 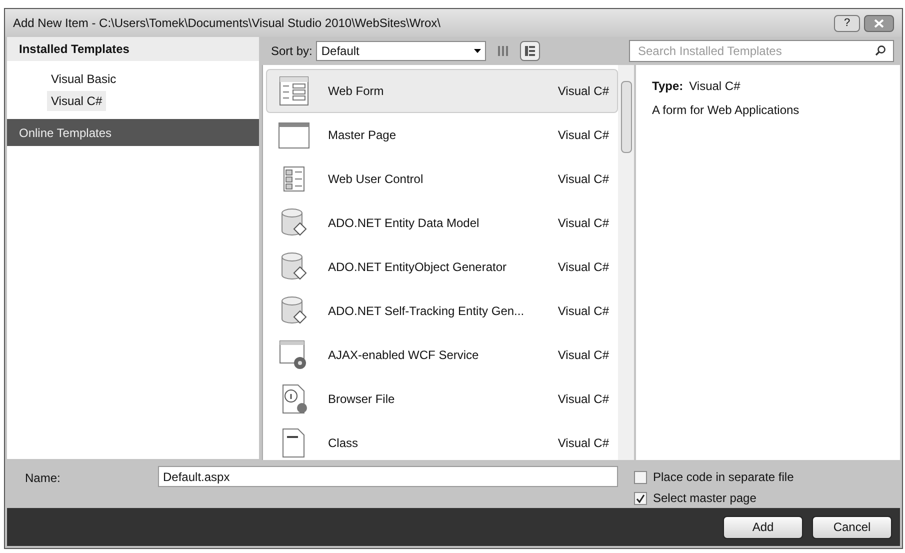 I want to click on template-item: ADO.NET EntityObject Generator Visual C#, so click(x=442, y=267).